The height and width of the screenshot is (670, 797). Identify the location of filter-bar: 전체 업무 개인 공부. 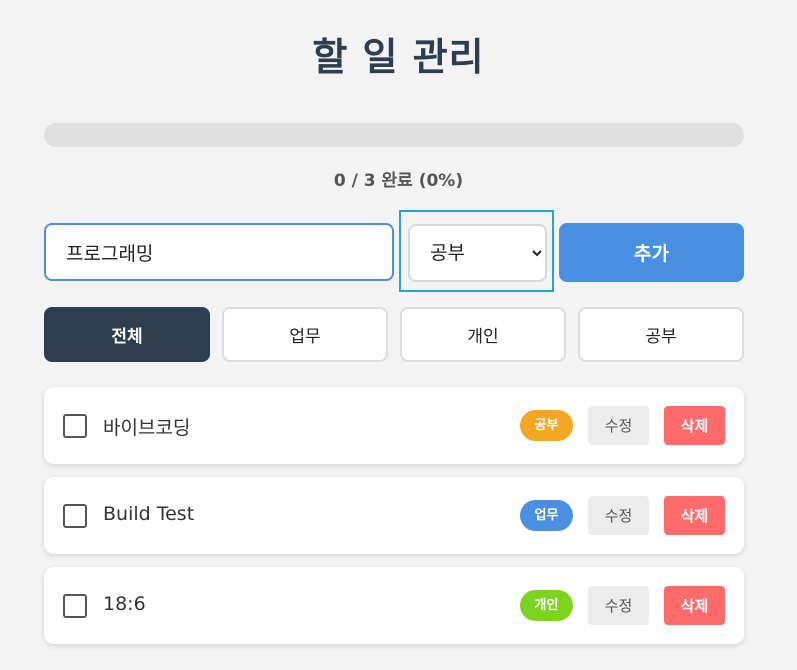
(394, 334).